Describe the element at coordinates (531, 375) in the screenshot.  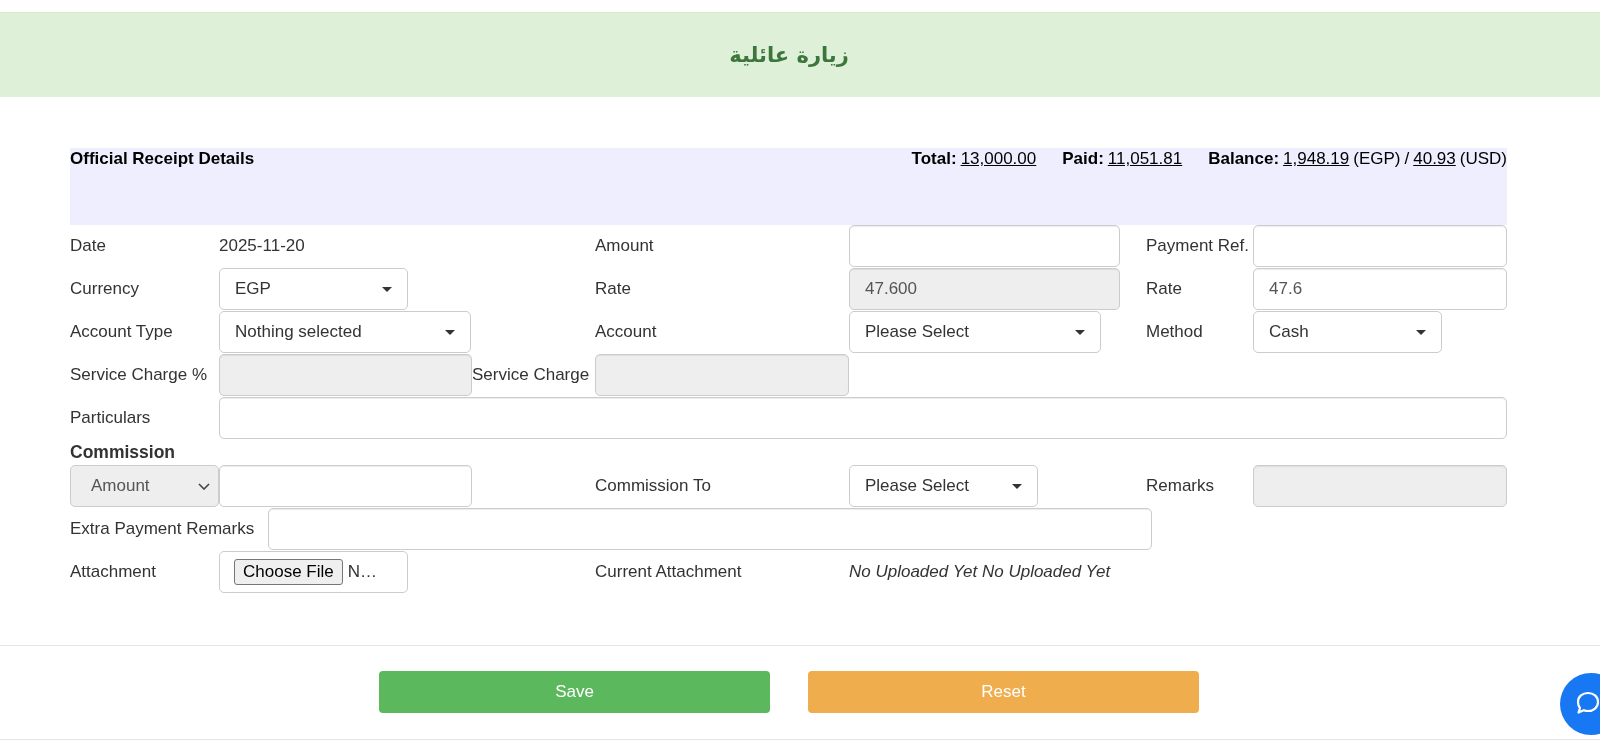
I see `field-label: Service Charge` at that location.